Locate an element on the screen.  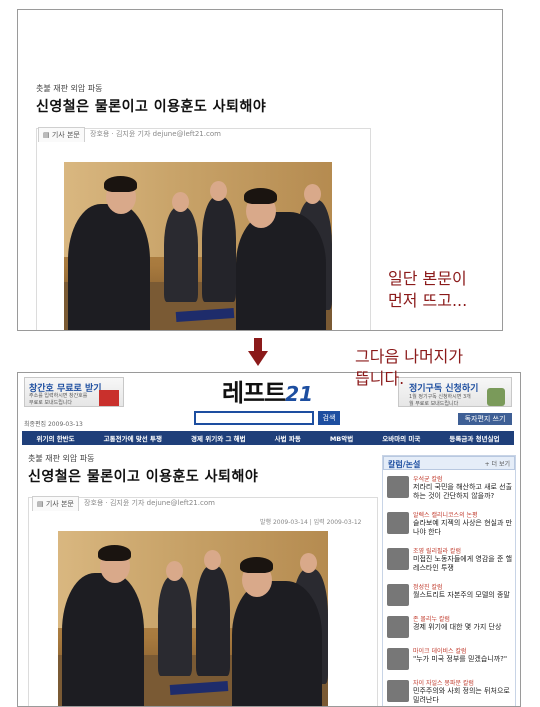
nav-item: 경제 위기와 그 해법 is located at coordinates (218, 438).